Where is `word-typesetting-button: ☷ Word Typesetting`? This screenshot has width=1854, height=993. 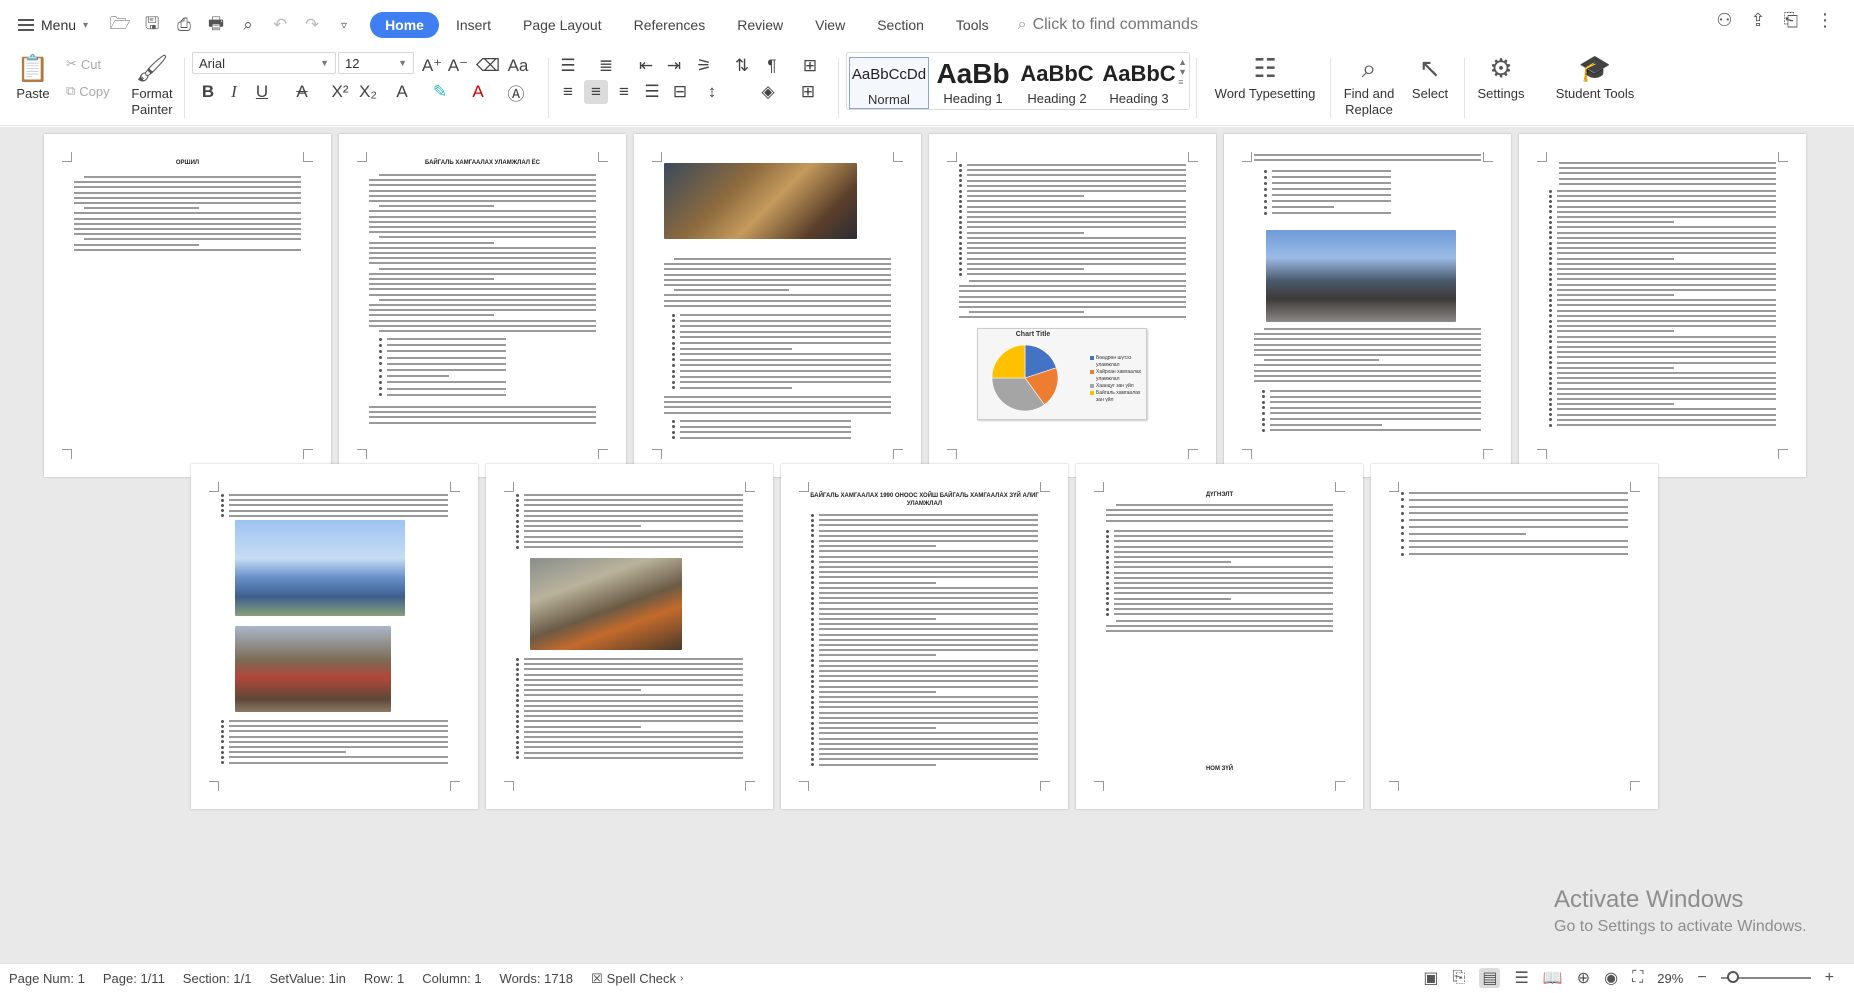
word-typesetting-button: ☷ Word Typesetting is located at coordinates (1265, 76).